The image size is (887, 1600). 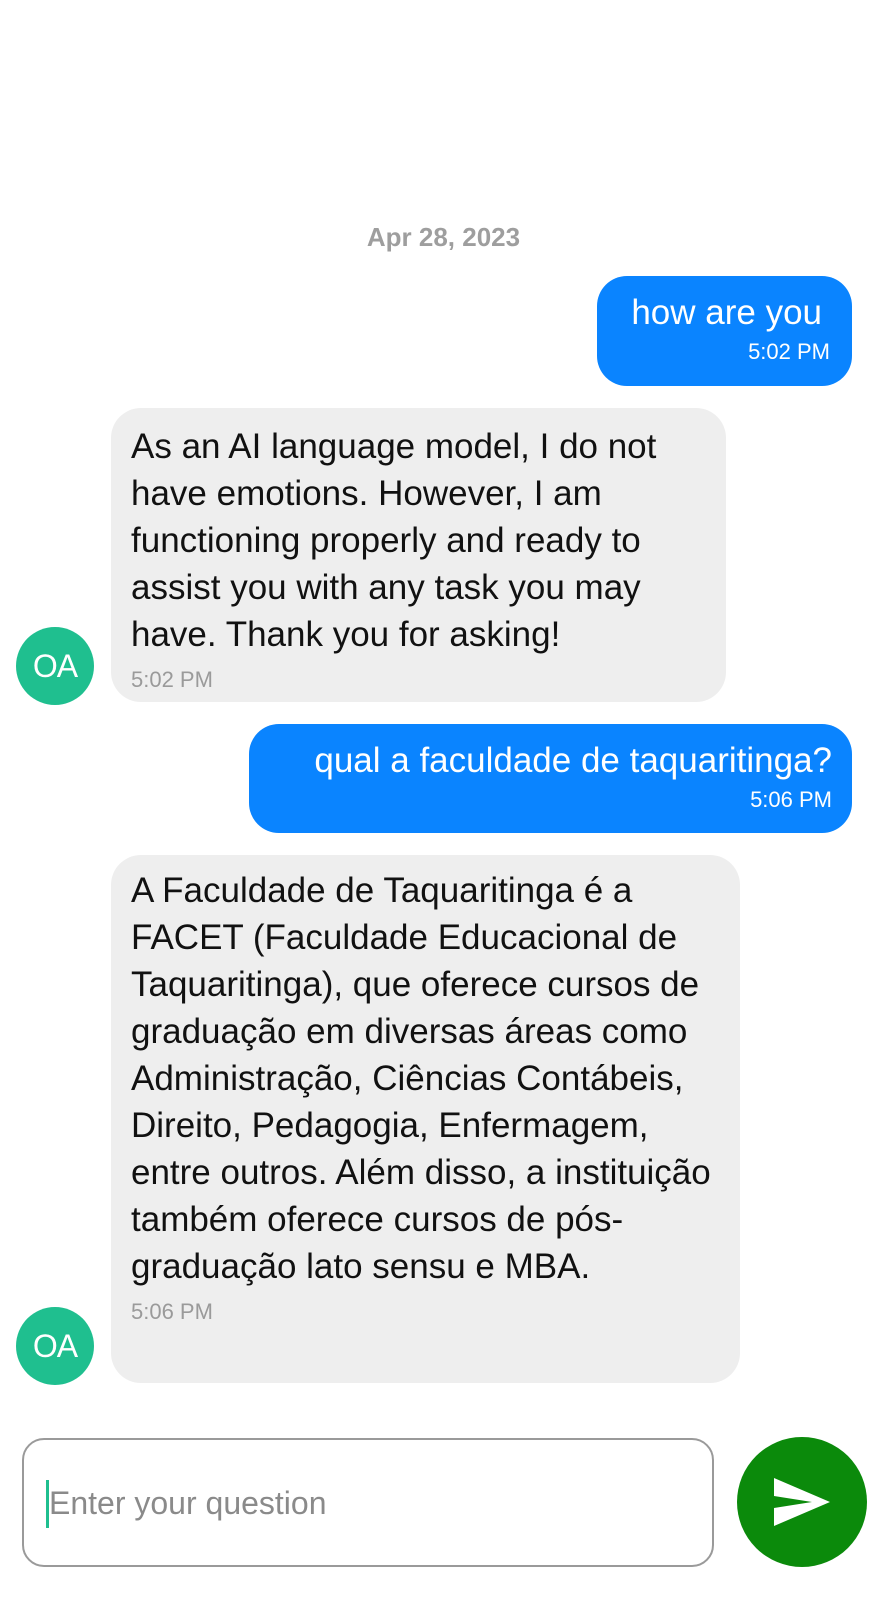 I want to click on send-button, so click(x=802, y=1502).